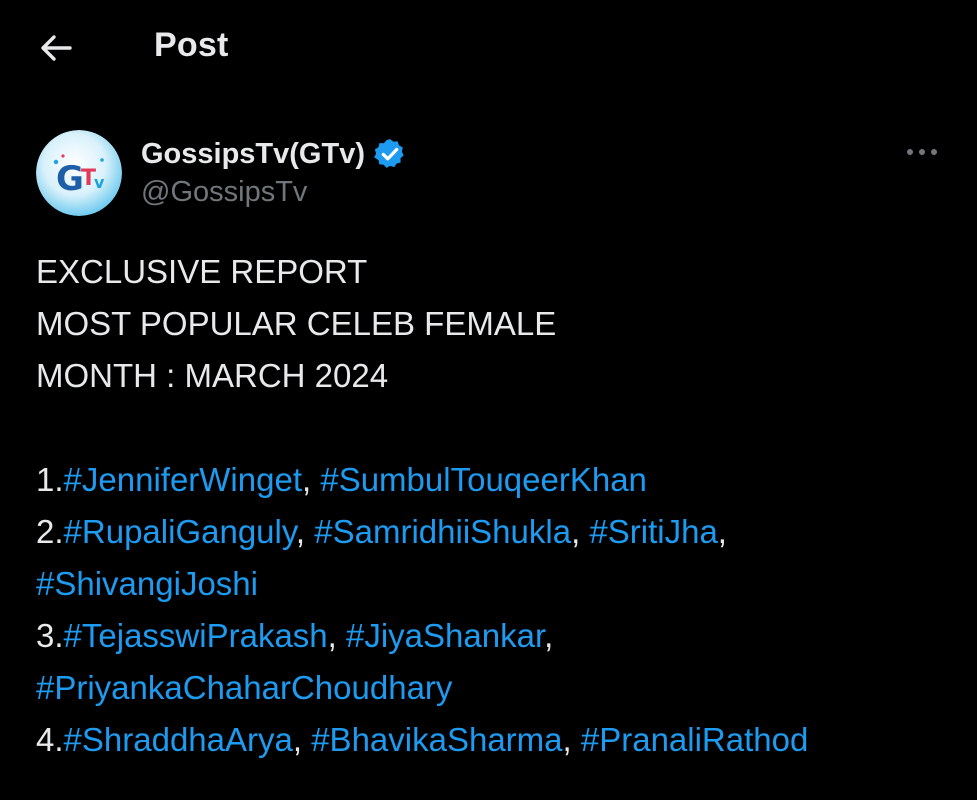  What do you see at coordinates (442, 531) in the screenshot?
I see `hashtag-link: #SamridhiiShukla` at bounding box center [442, 531].